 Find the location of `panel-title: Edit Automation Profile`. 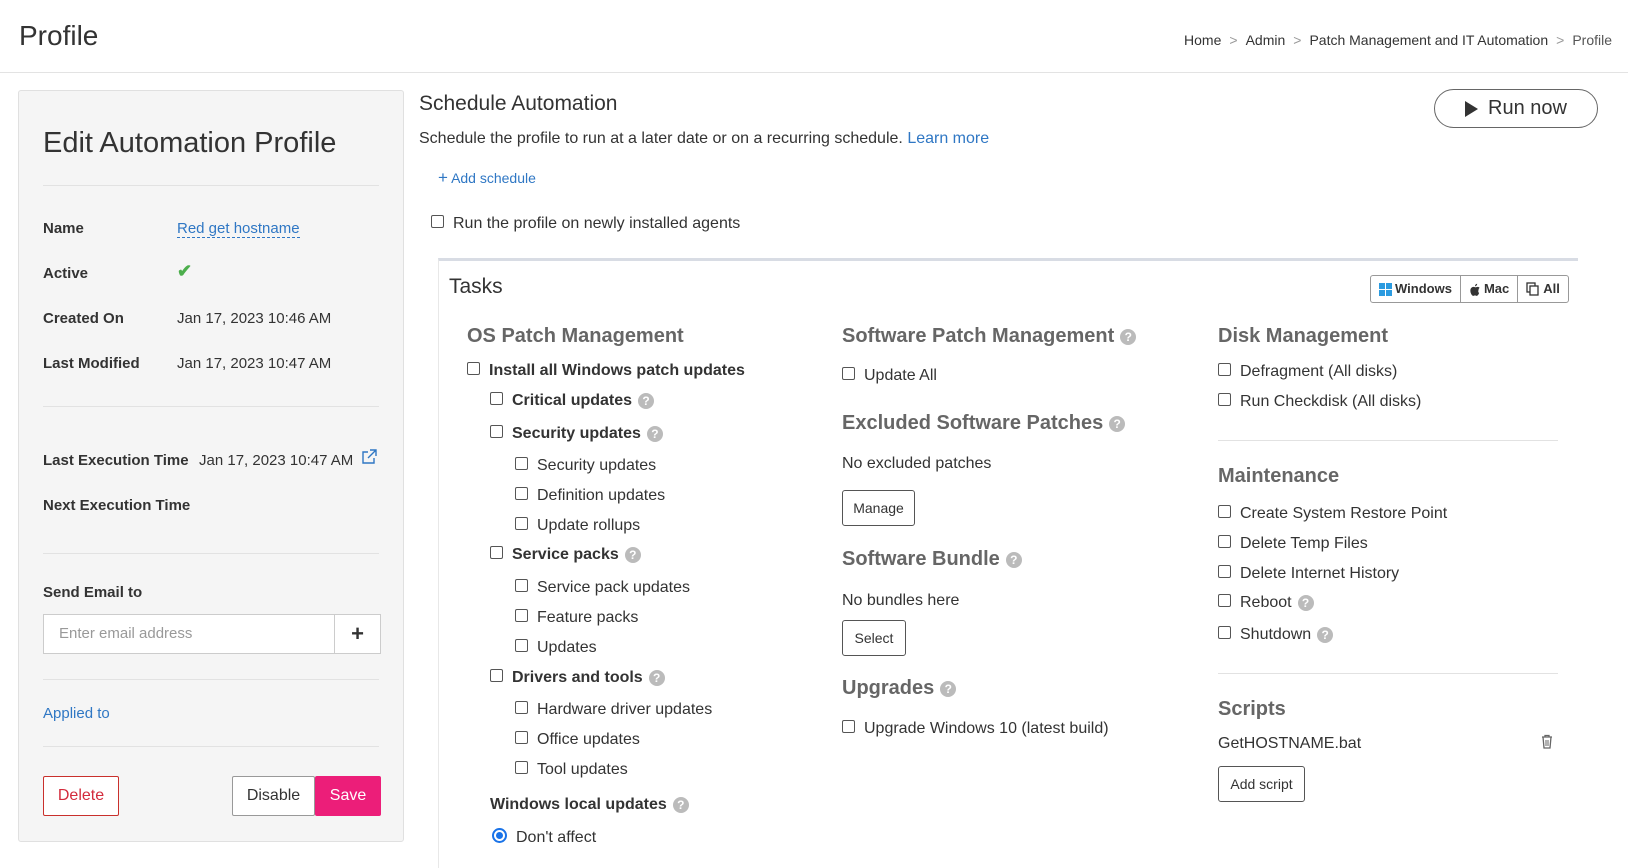

panel-title: Edit Automation Profile is located at coordinates (189, 143).